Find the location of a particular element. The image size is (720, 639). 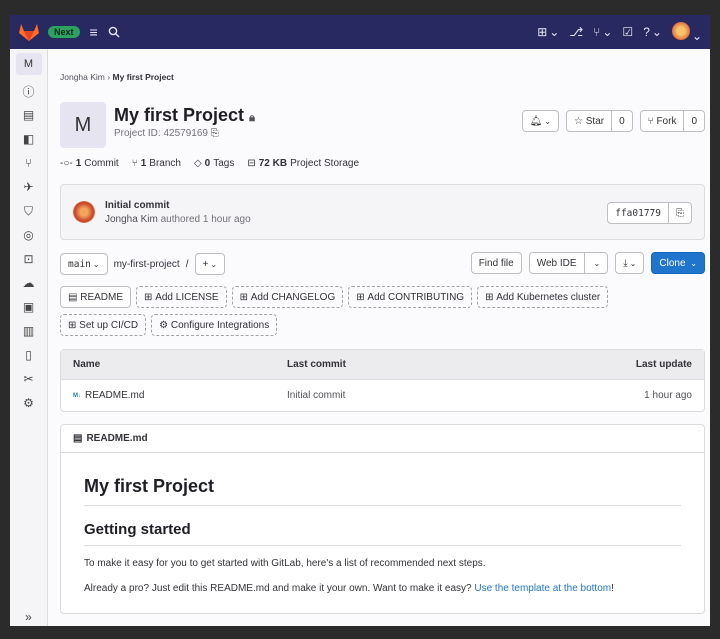

deployments-icon: ◎ is located at coordinates (28, 235).